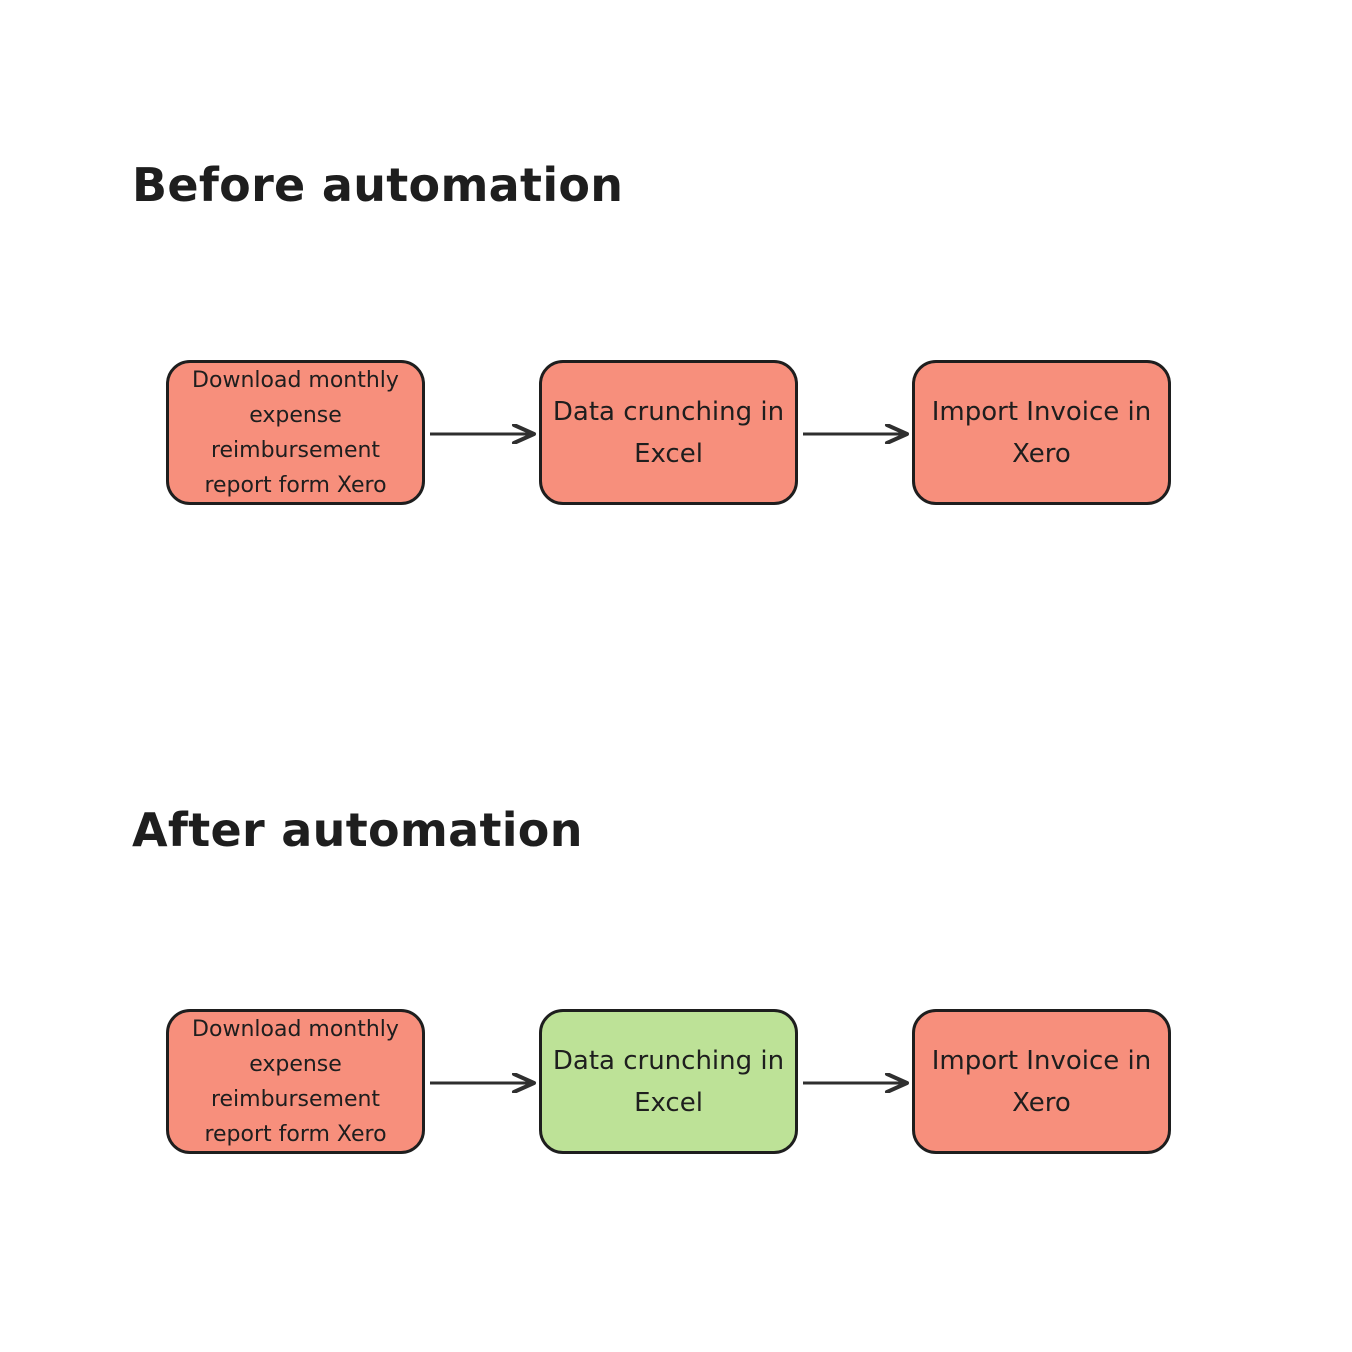 Image resolution: width=1352 pixels, height=1352 pixels. I want to click on step-data-crunching-before: Data crunching in Excel, so click(668, 432).